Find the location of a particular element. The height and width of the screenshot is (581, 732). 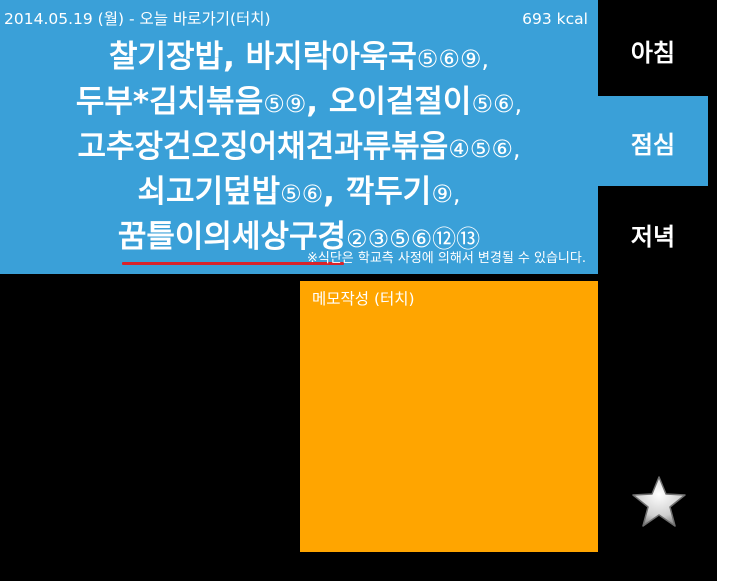

menu-item-text: 두부*김치볶음 is located at coordinates (169, 102).